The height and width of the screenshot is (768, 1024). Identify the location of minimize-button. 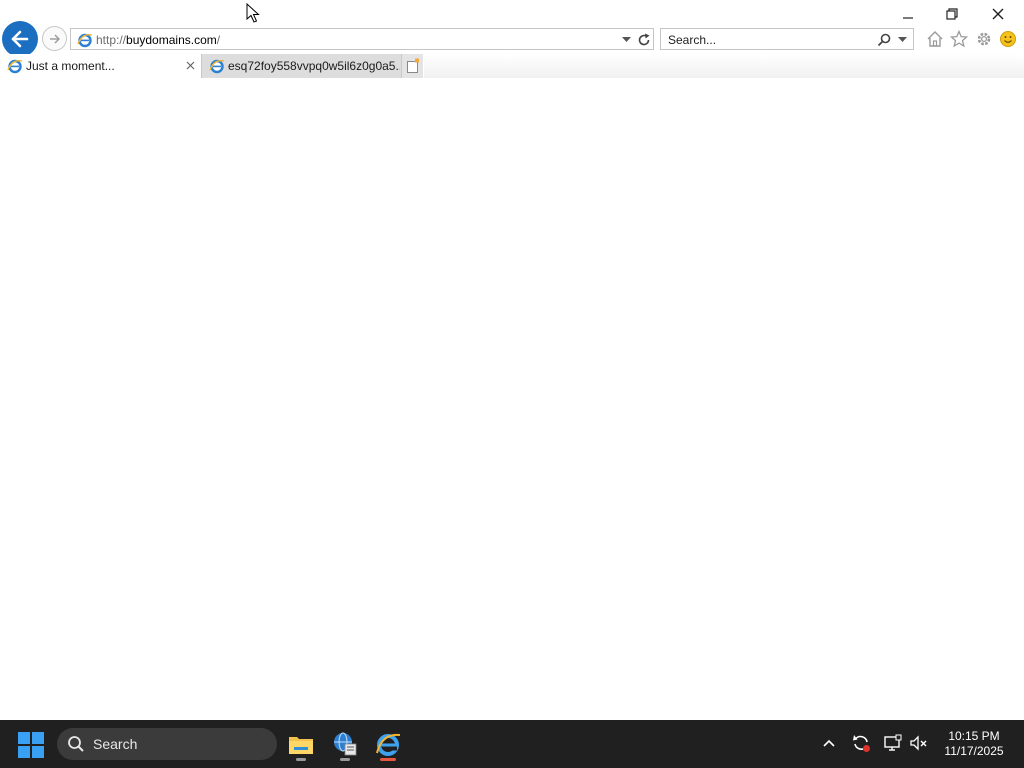
(908, 14).